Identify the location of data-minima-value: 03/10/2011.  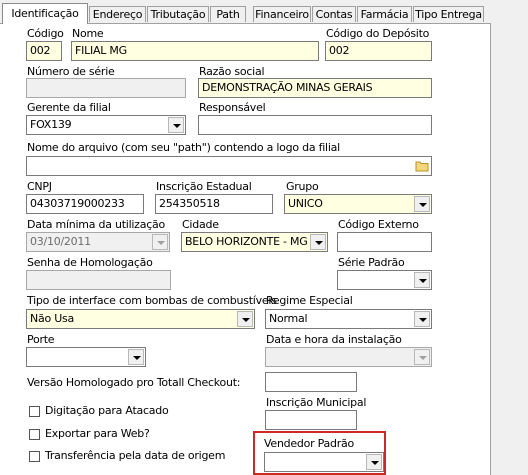
(60, 241).